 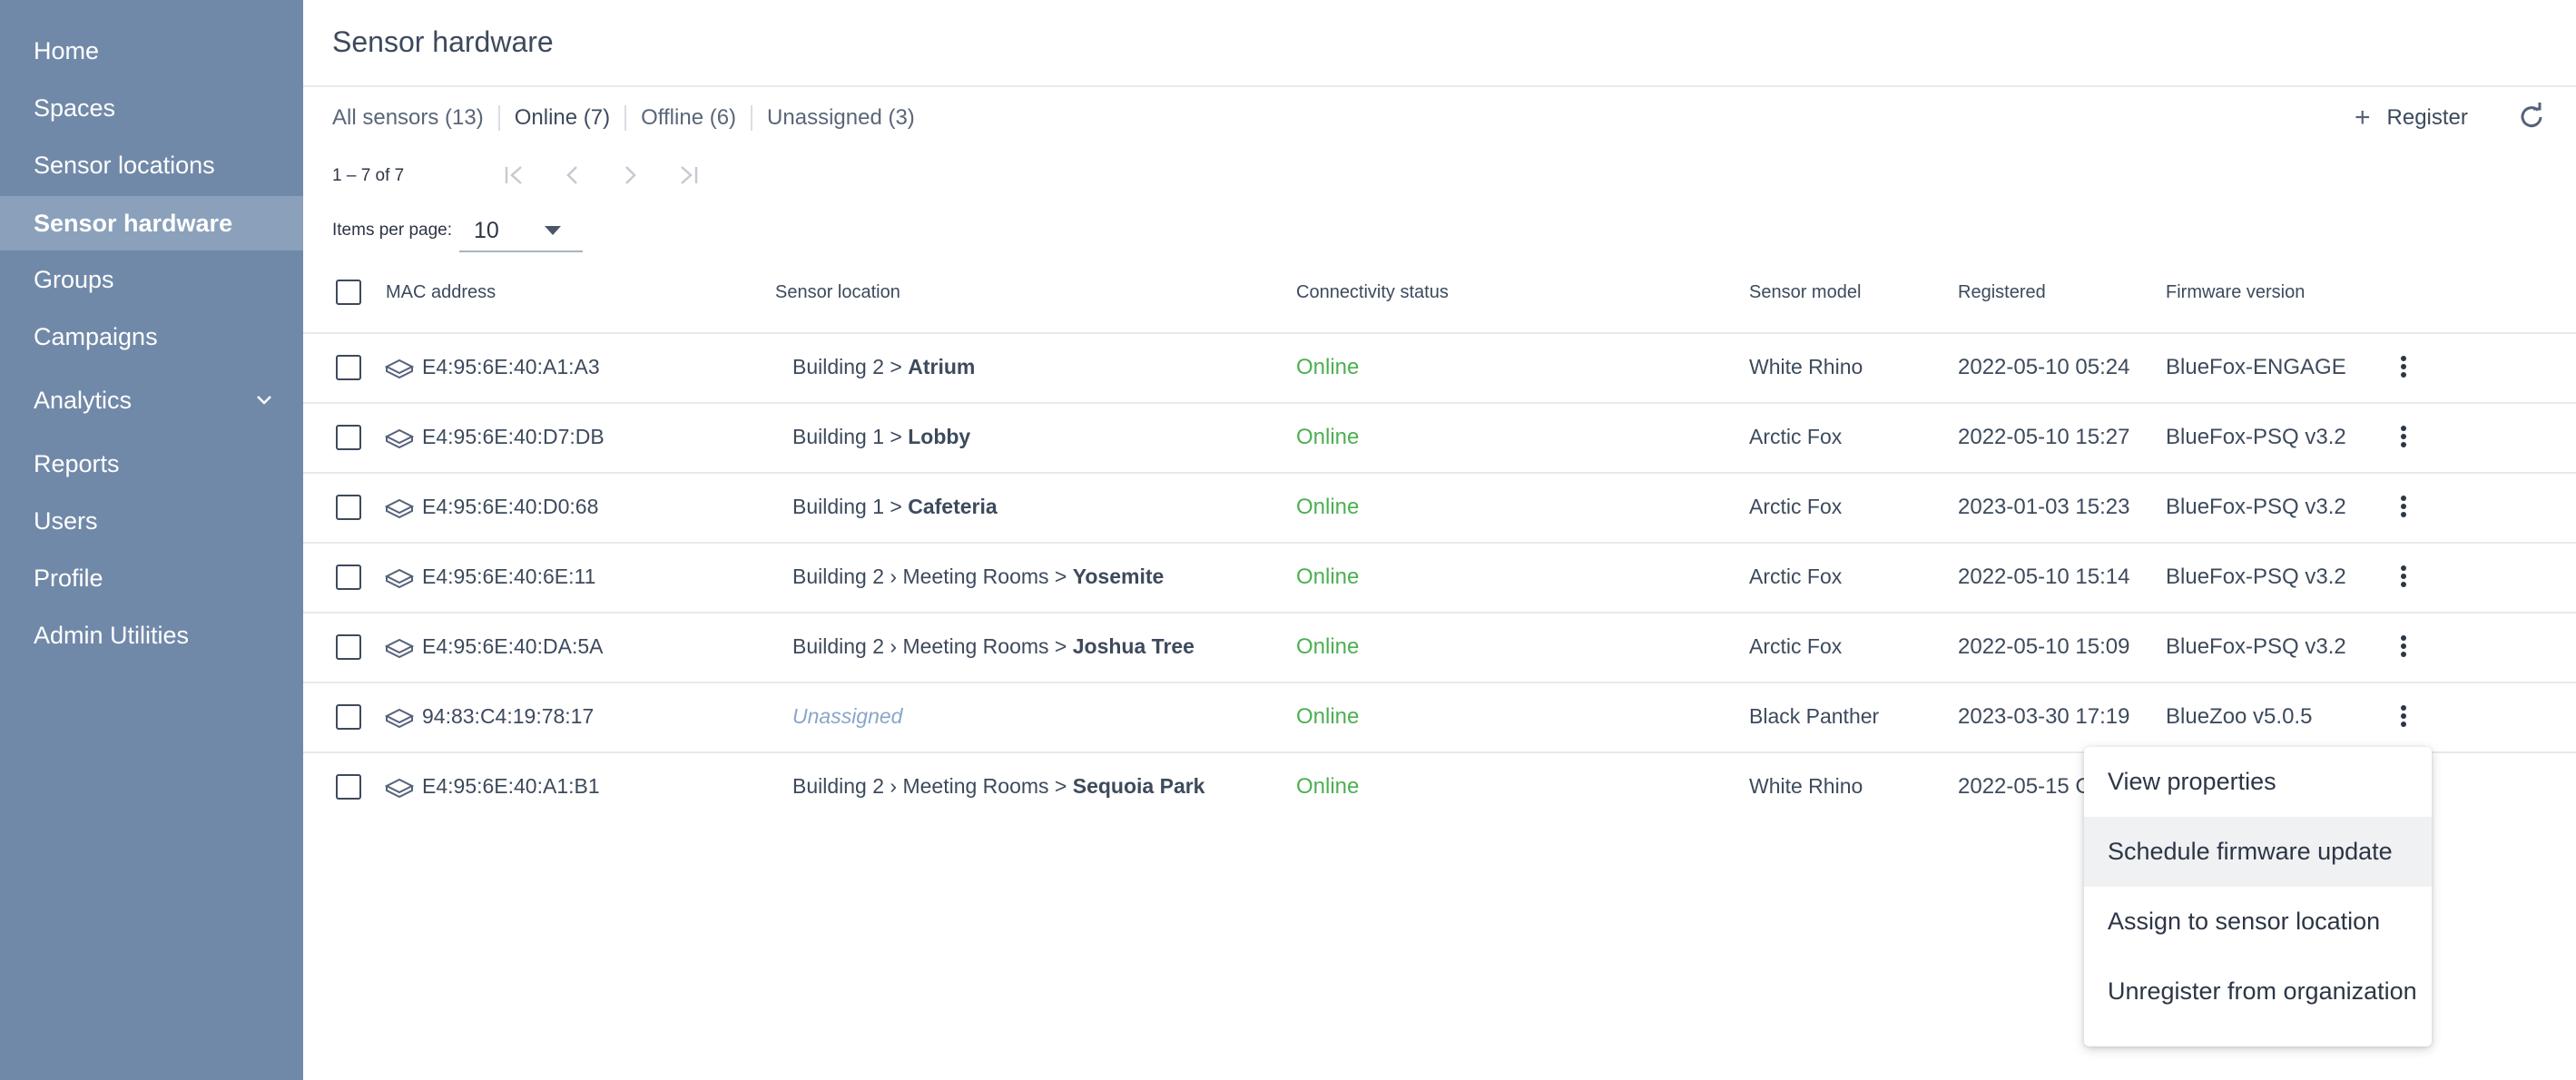 What do you see at coordinates (112, 635) in the screenshot?
I see `sidebar-item-label: Admin Utilities` at bounding box center [112, 635].